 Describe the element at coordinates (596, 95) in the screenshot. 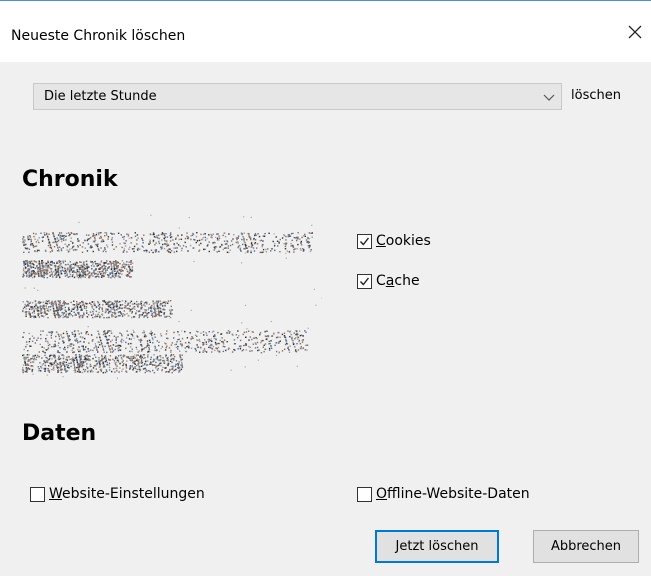

I see `time-range-suffix-label: löschen` at that location.